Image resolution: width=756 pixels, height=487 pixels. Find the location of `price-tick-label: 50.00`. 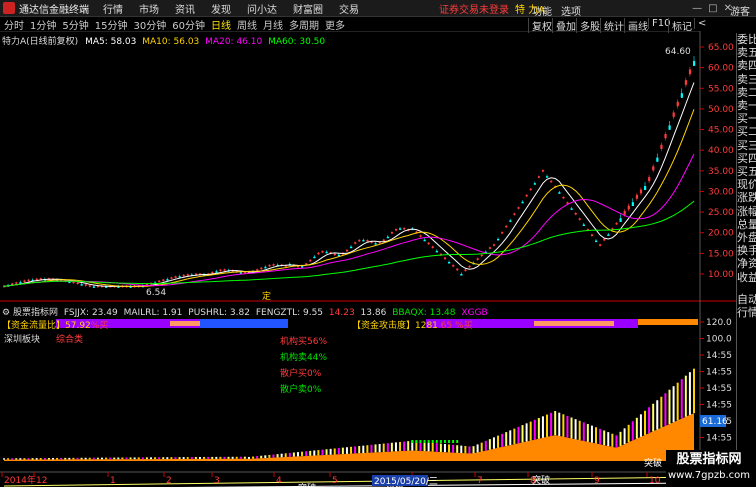

price-tick-label: 50.00 is located at coordinates (721, 110).